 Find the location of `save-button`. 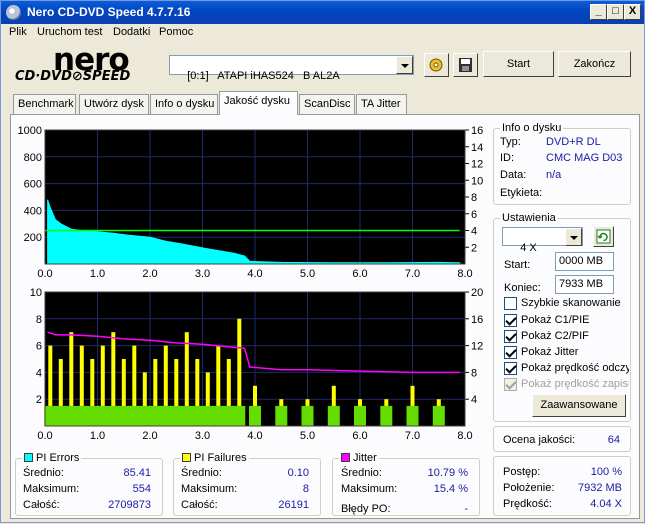

save-button is located at coordinates (465, 65).